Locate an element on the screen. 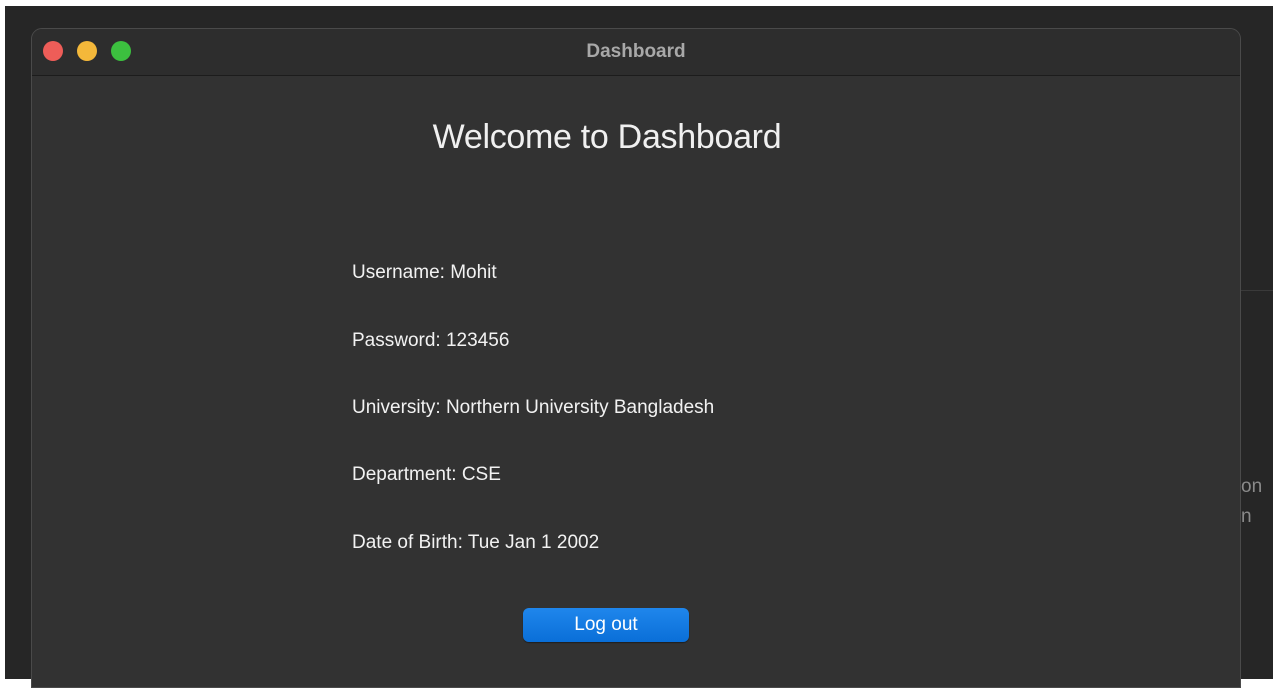 The image size is (1273, 688). background-window-text: on is located at coordinates (1252, 486).